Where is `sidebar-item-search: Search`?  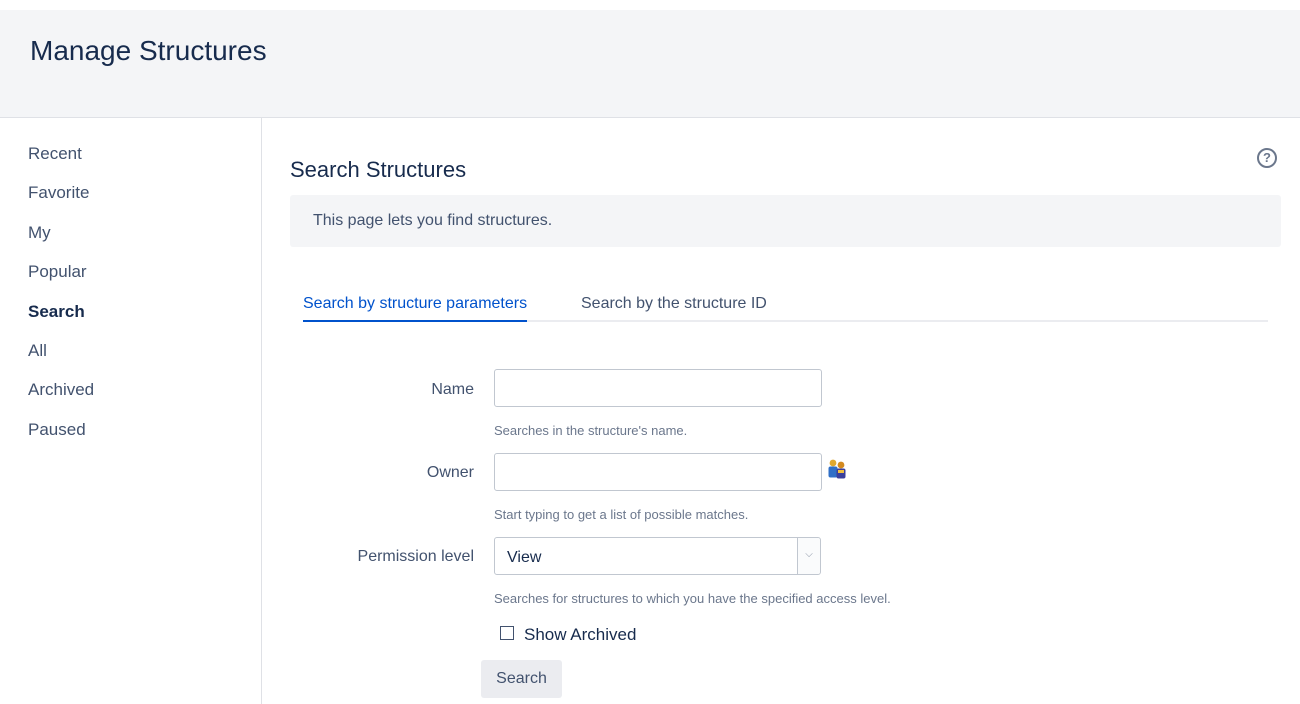
sidebar-item-search: Search is located at coordinates (61, 321).